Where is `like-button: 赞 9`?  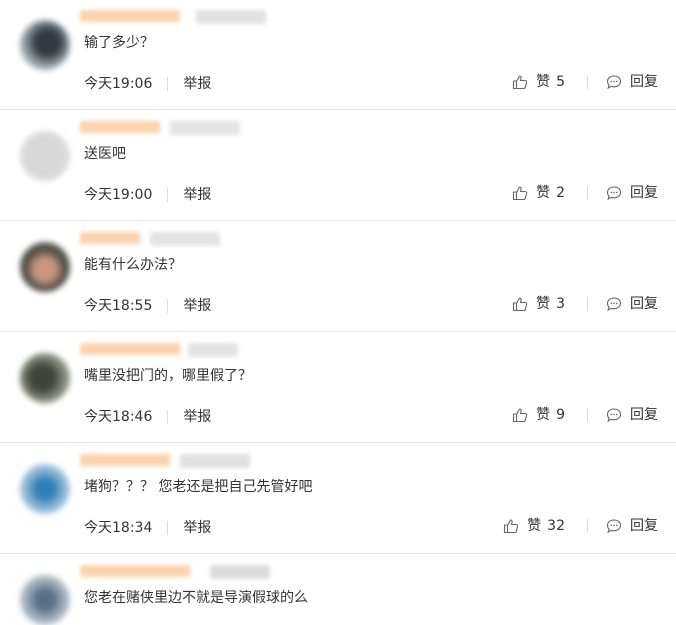
like-button: 赞 9 is located at coordinates (538, 415).